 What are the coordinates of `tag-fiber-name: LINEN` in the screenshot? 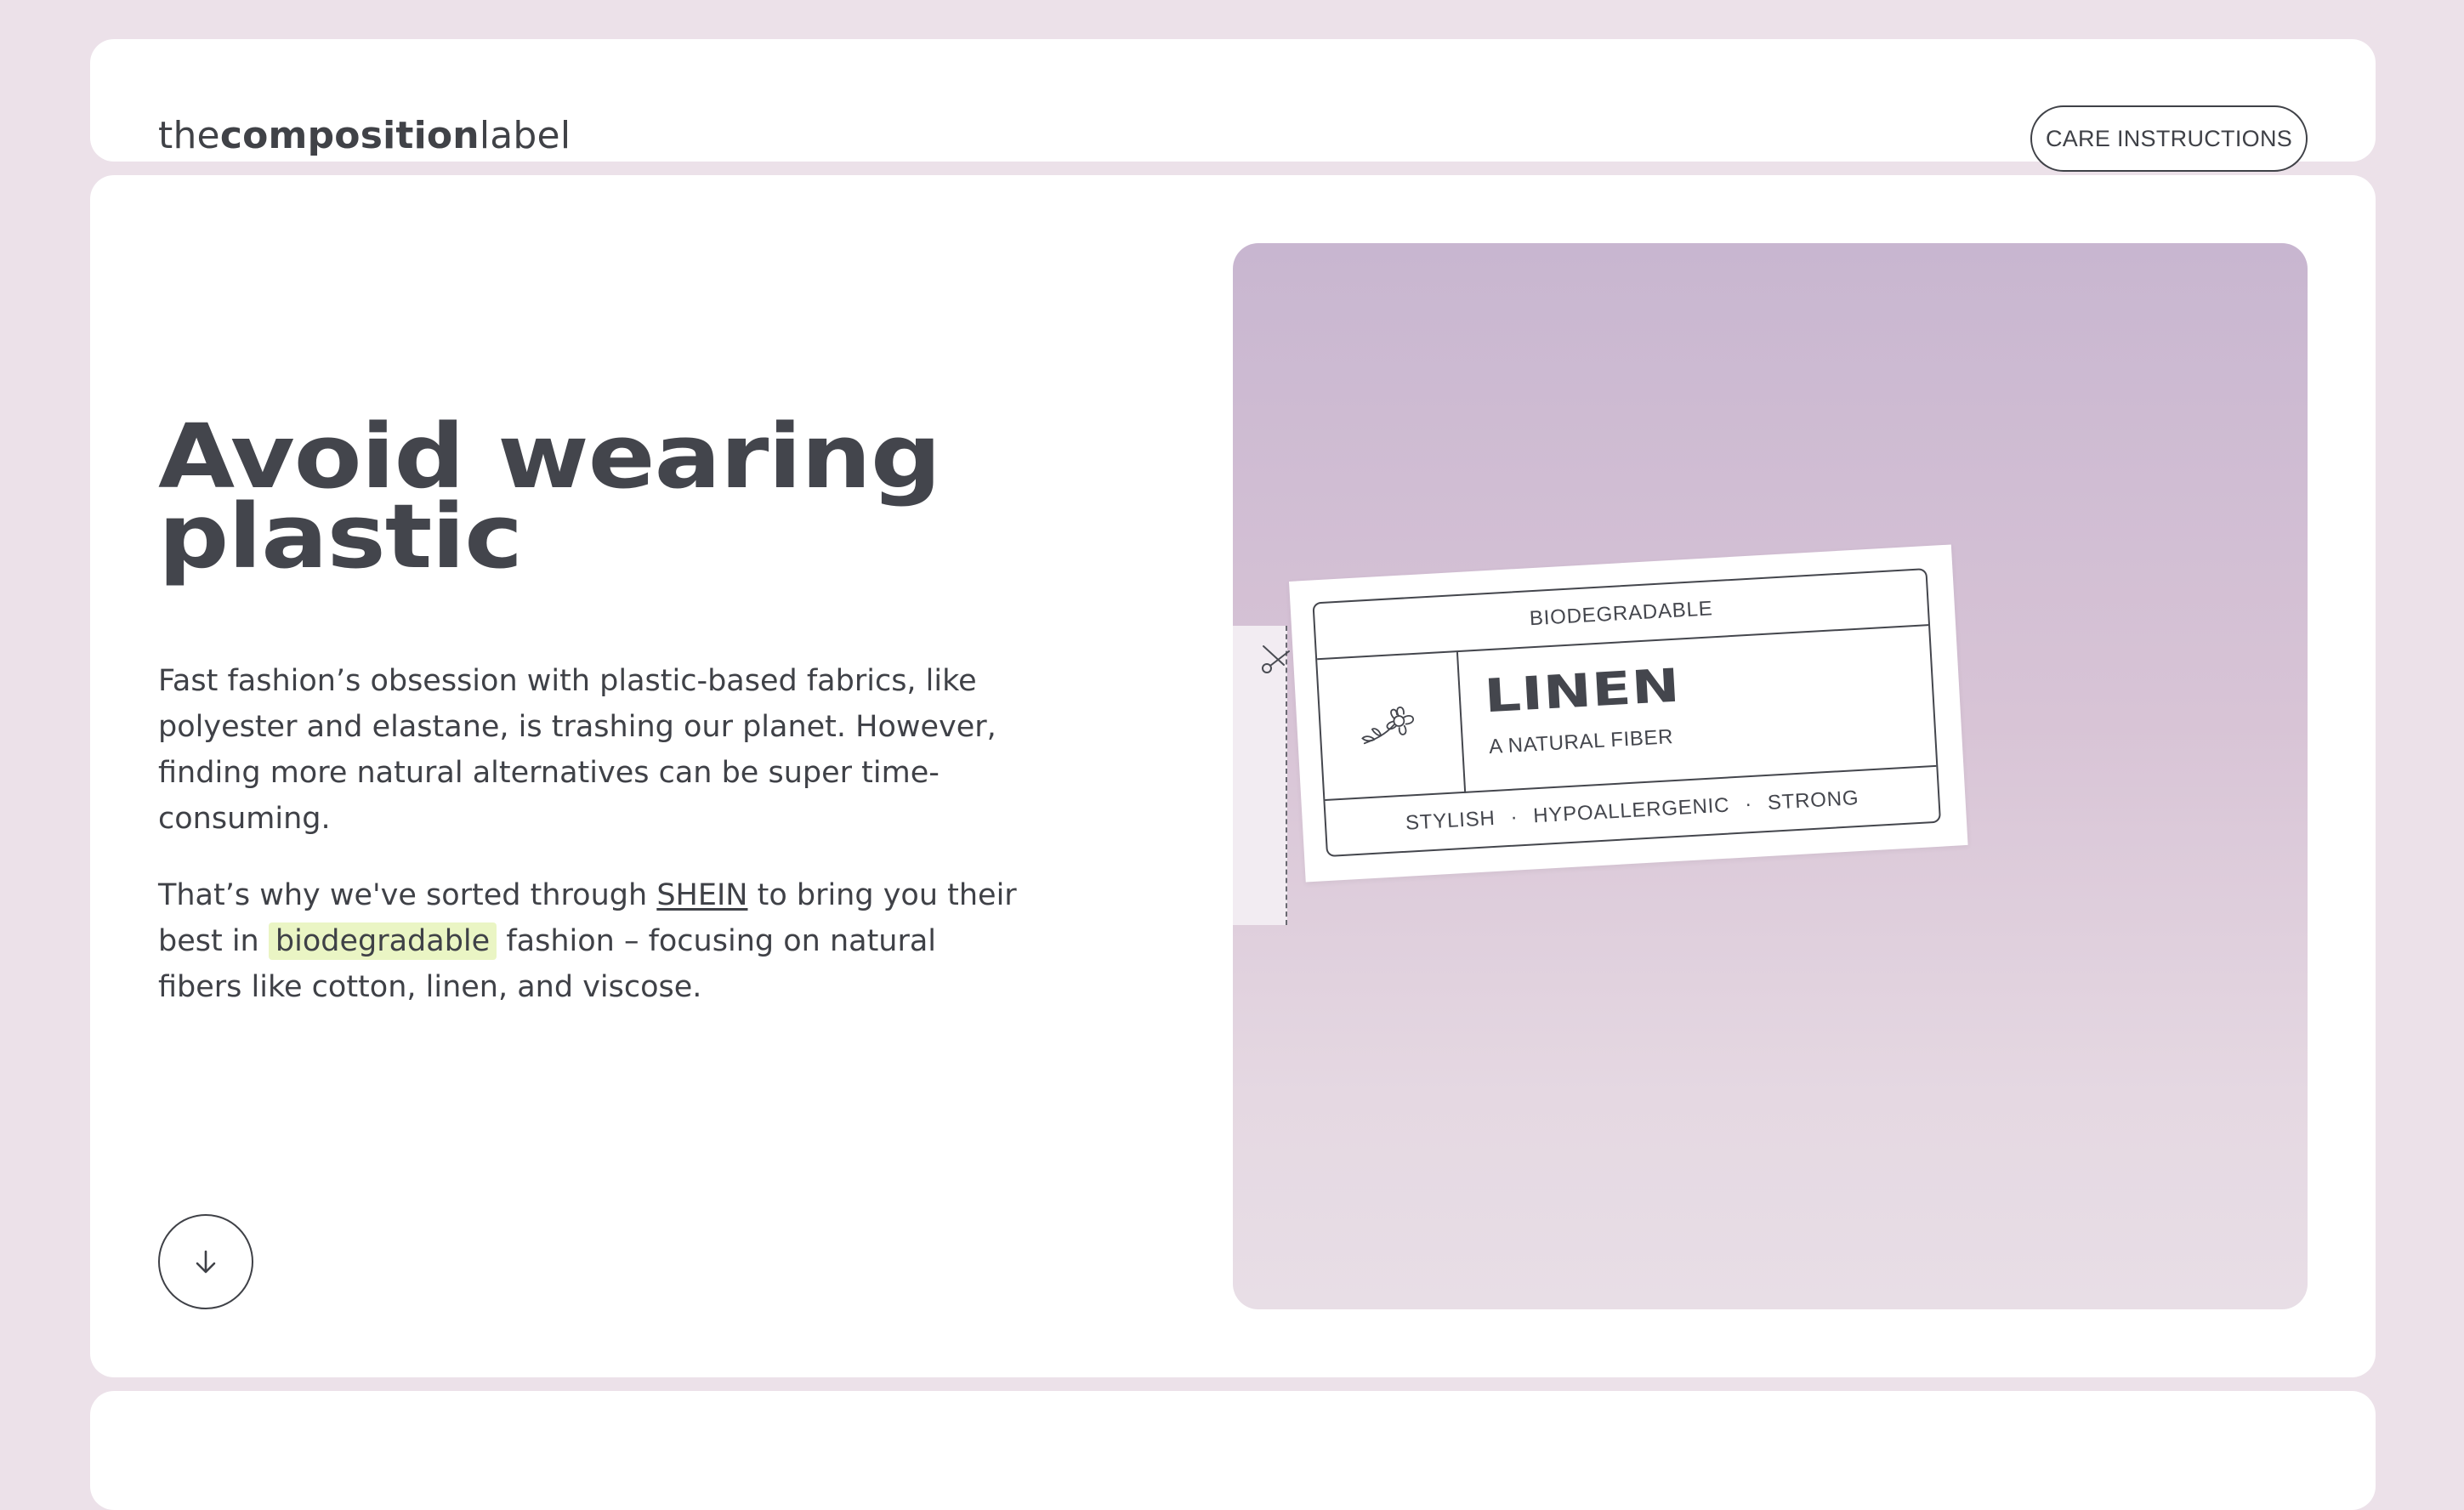 It's located at (1582, 691).